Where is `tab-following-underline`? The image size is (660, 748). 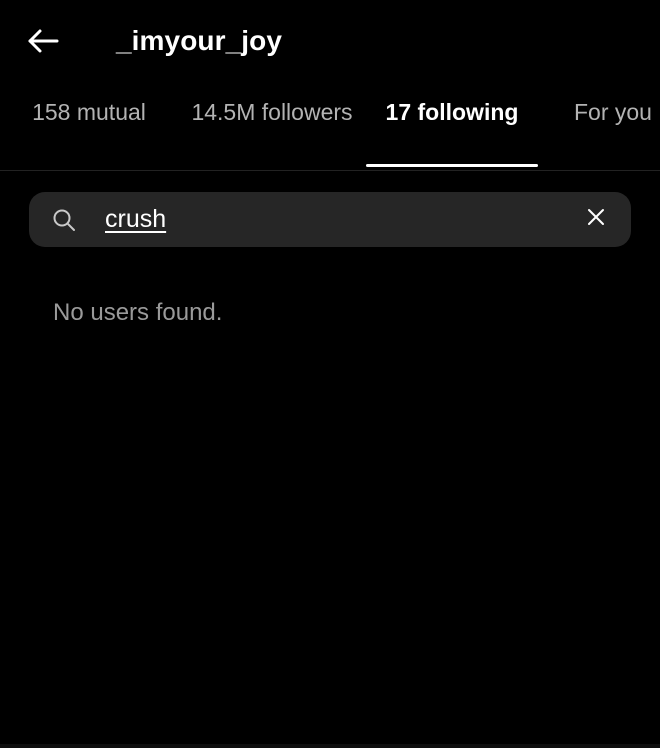 tab-following-underline is located at coordinates (452, 165).